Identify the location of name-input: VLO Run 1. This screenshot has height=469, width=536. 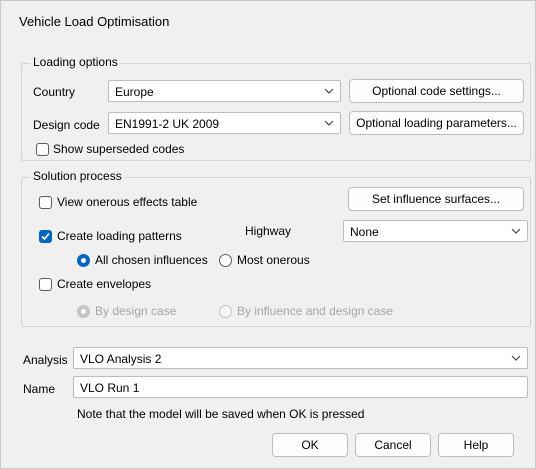
(300, 387).